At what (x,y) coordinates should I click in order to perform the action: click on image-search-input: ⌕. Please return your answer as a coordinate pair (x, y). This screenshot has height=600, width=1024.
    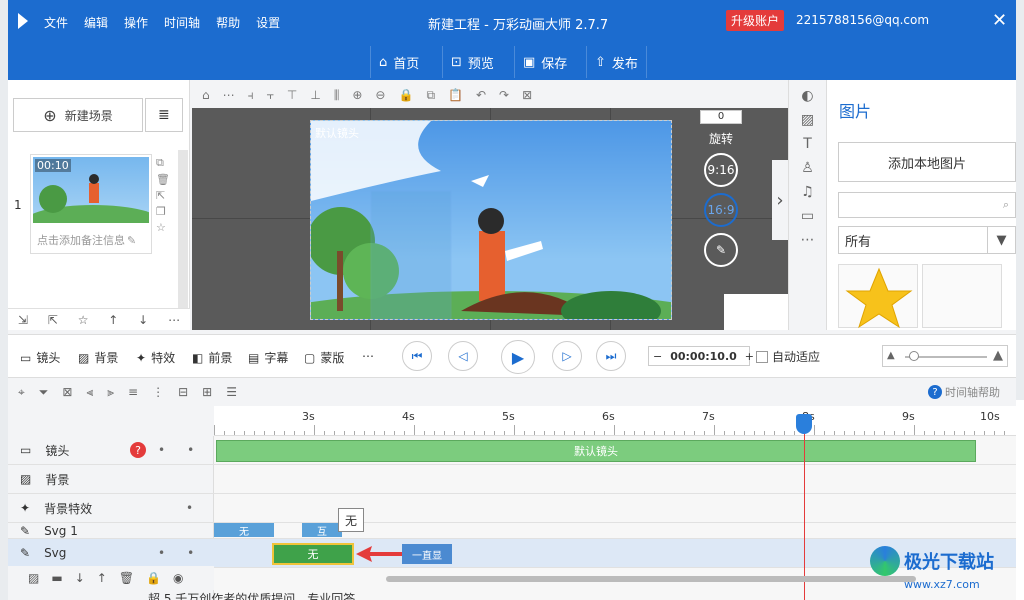
    Looking at the image, I should click on (927, 205).